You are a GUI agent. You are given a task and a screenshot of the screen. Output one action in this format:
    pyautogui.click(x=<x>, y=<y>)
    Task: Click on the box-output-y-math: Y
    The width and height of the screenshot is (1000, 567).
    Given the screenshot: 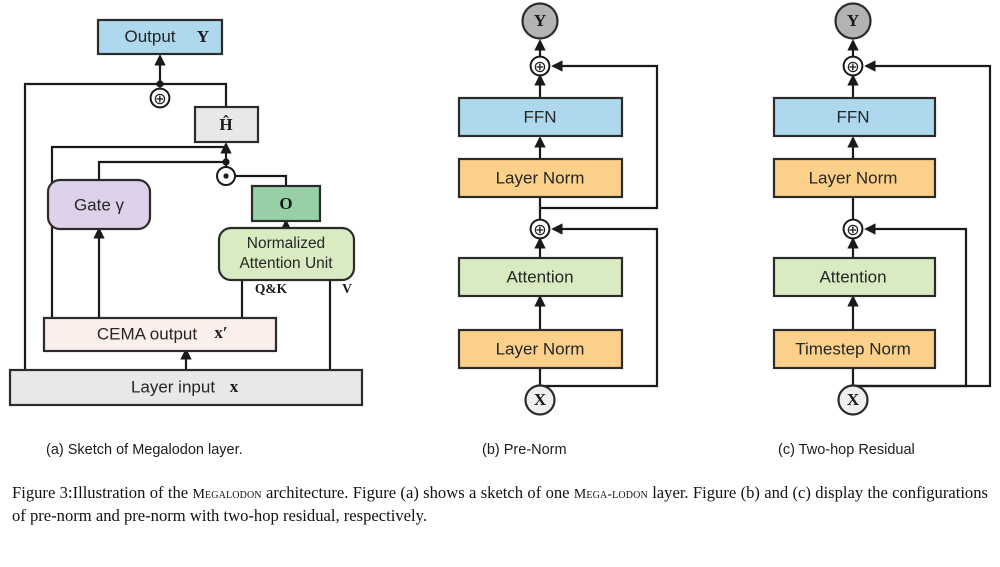 What is the action you would take?
    pyautogui.click(x=203, y=36)
    